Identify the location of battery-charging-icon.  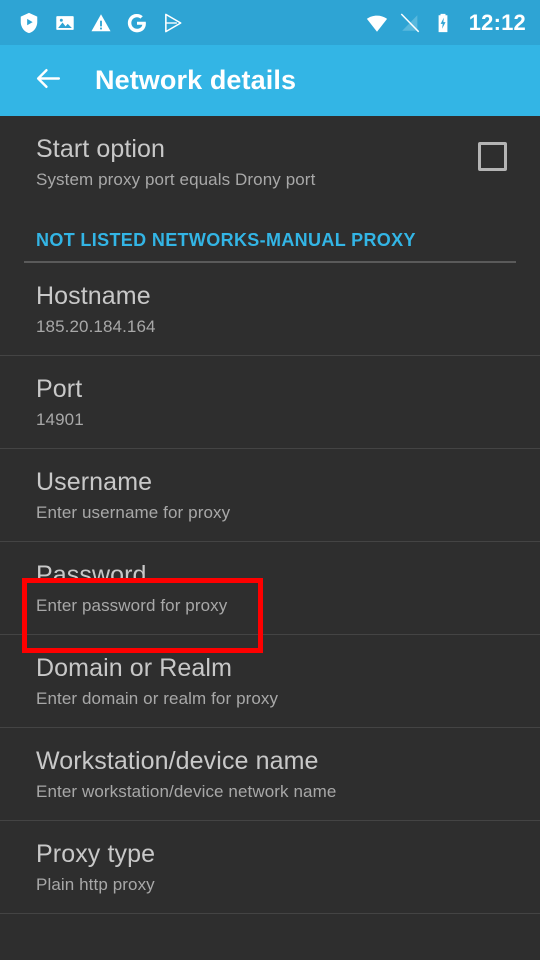
(443, 23).